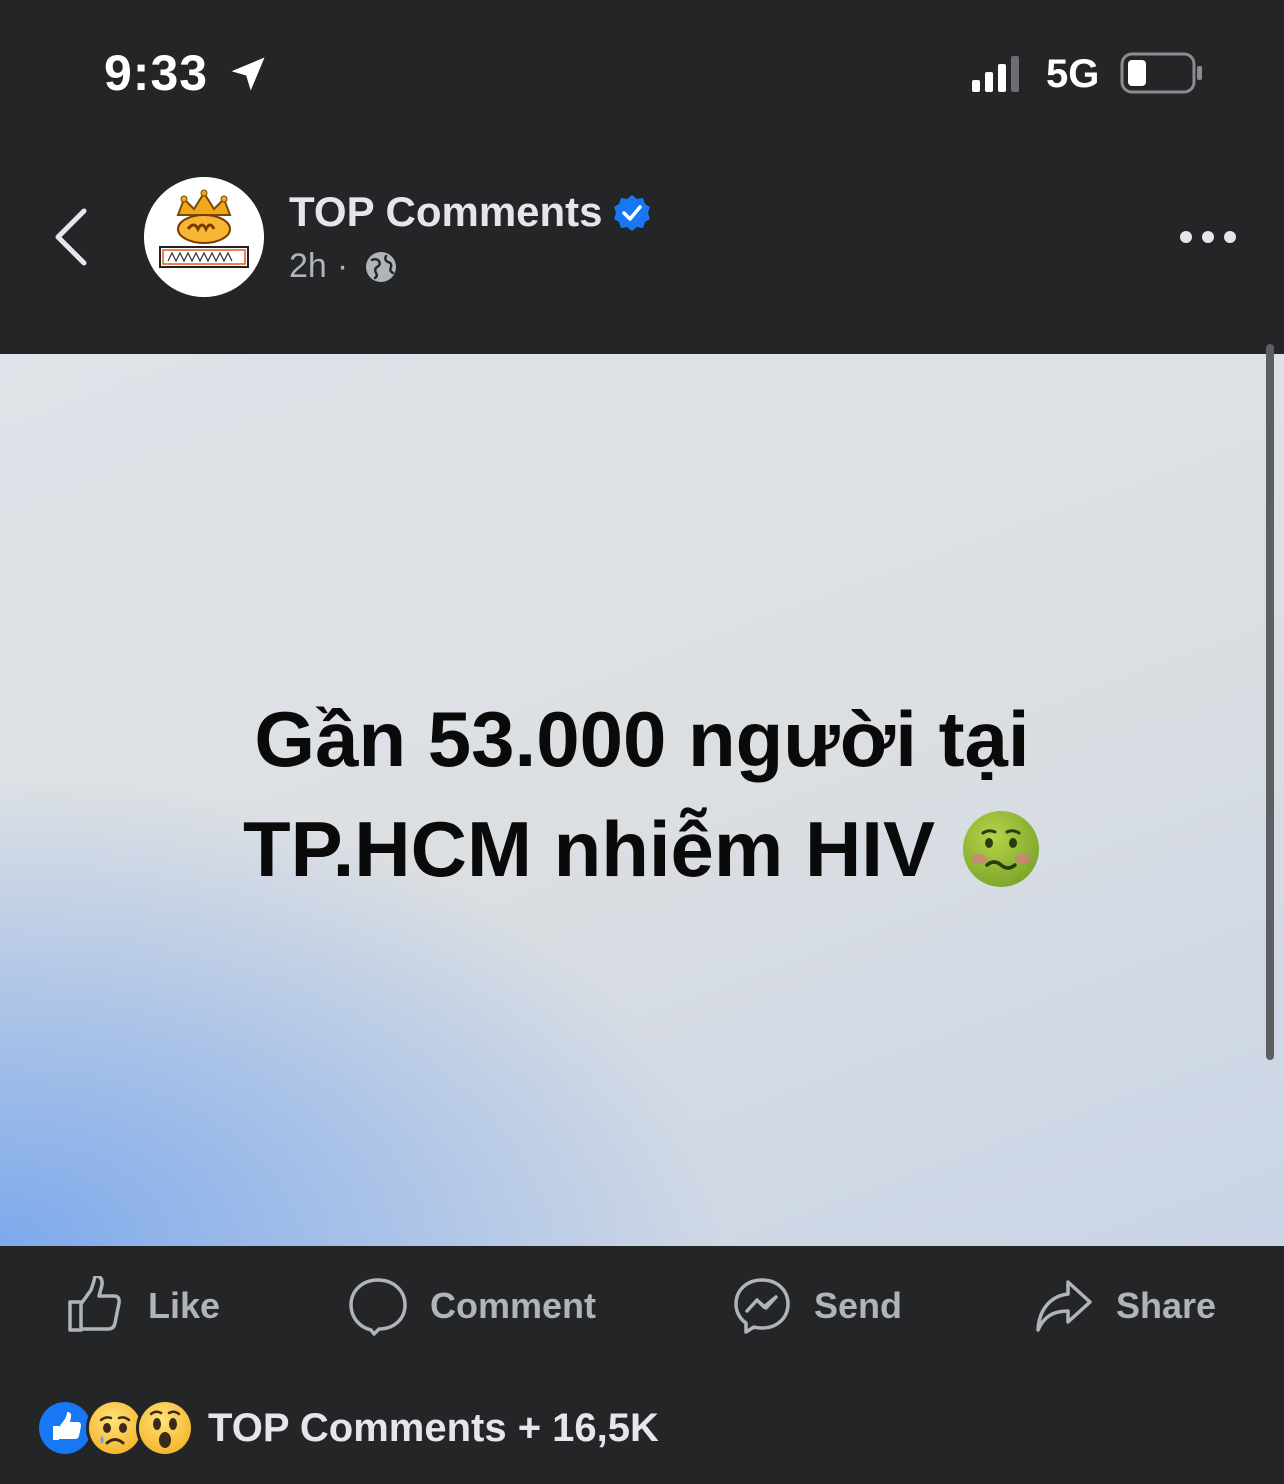 The height and width of the screenshot is (1484, 1284). Describe the element at coordinates (156, 73) in the screenshot. I see `status-time: 9:33` at that location.